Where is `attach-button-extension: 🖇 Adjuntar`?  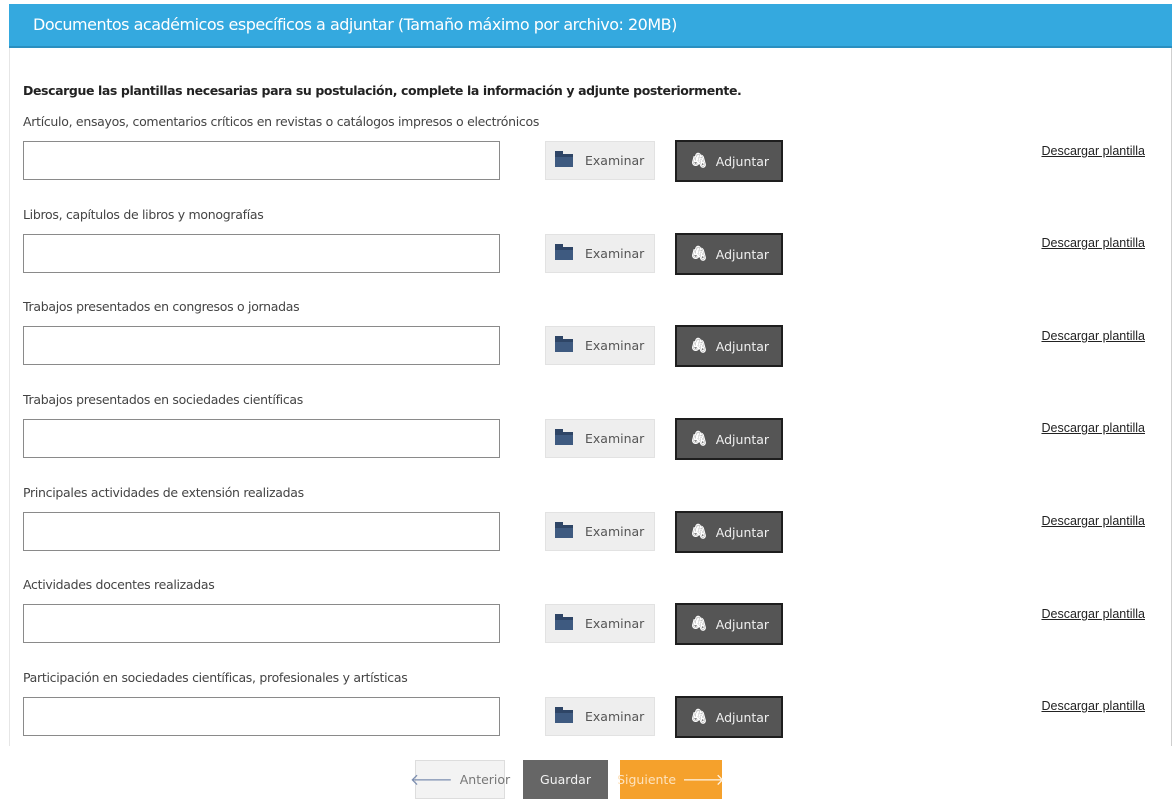
attach-button-extension: 🖇 Adjuntar is located at coordinates (729, 532).